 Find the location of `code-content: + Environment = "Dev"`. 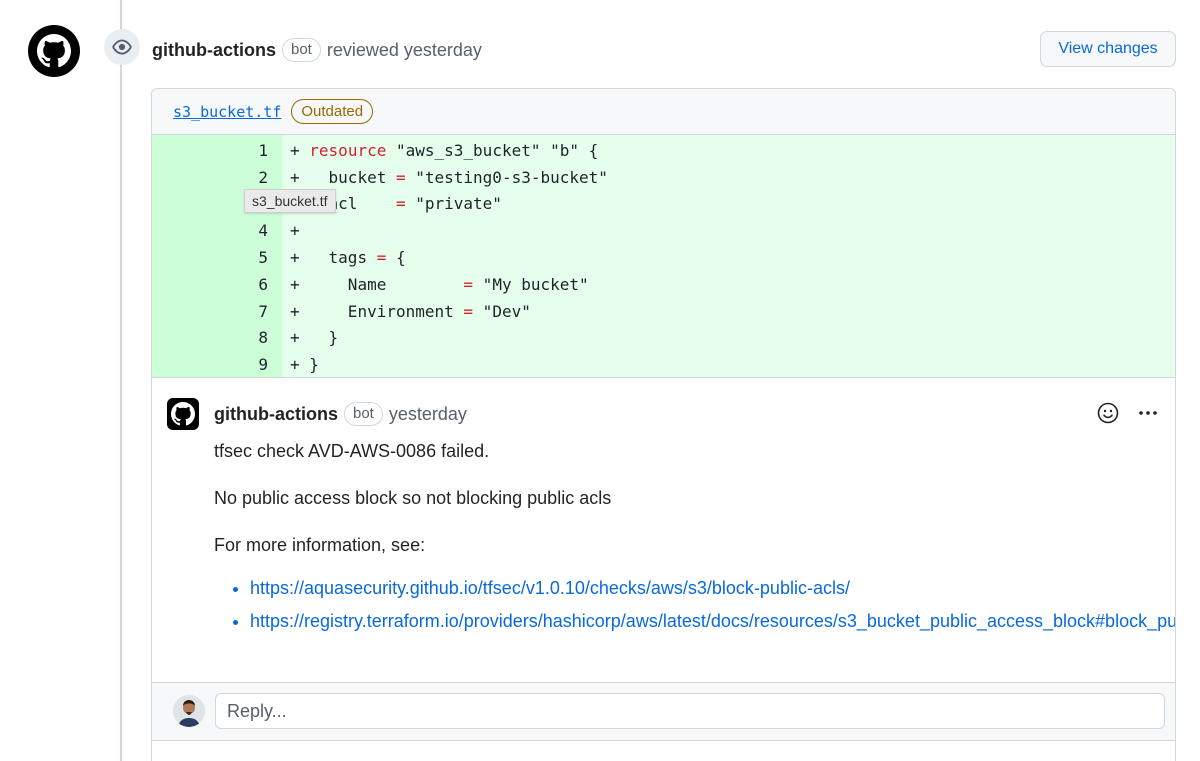

code-content: + Environment = "Dev" is located at coordinates (399, 311).